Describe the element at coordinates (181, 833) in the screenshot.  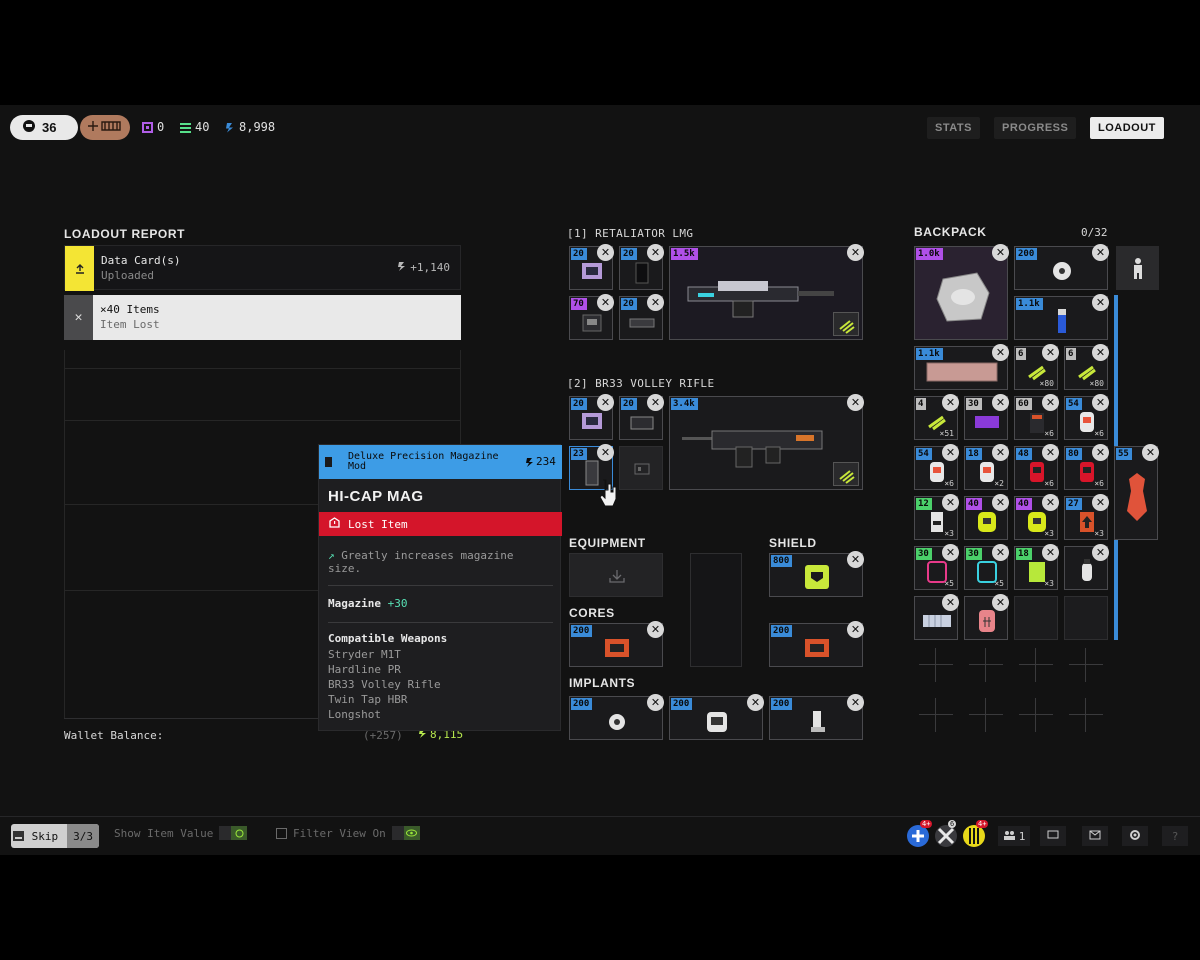
I see `show-item-value-toggle: Show Item Value` at that location.